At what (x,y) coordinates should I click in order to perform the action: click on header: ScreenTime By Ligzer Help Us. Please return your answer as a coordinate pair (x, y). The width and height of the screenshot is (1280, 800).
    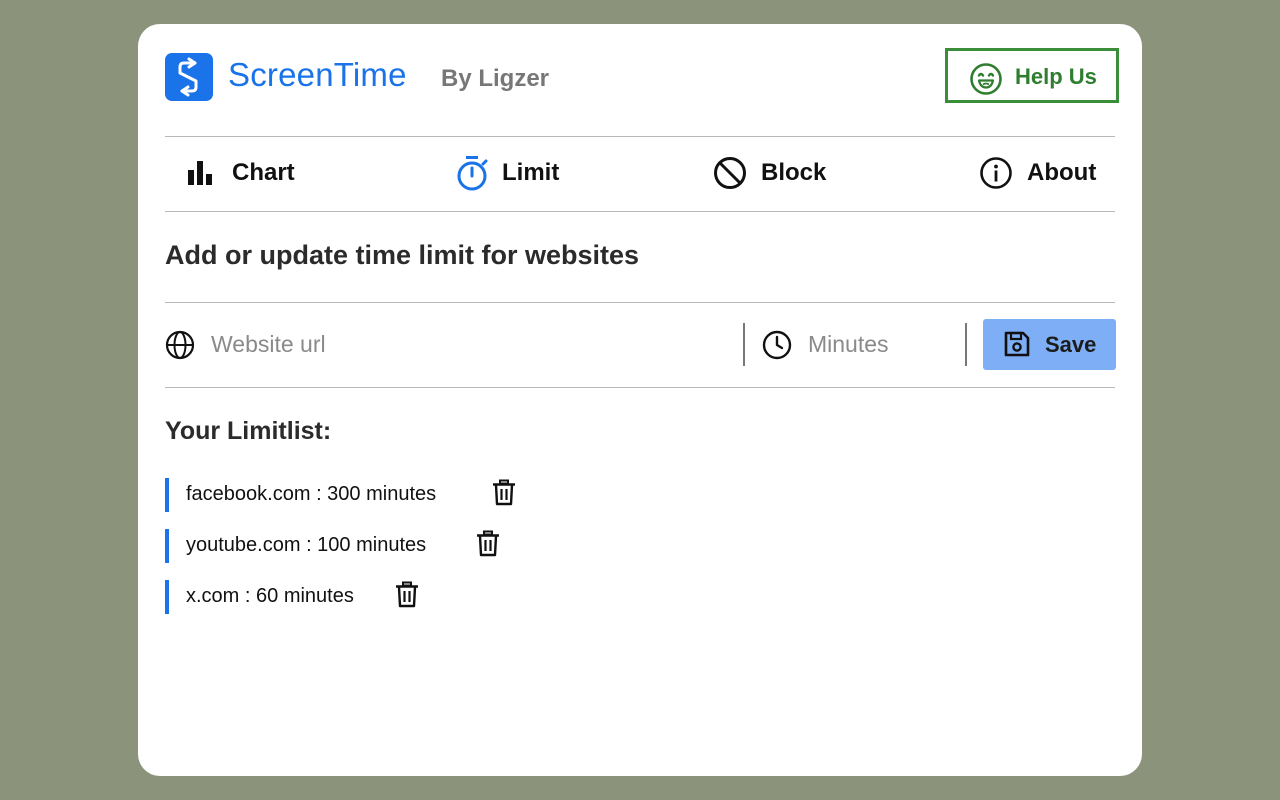
    Looking at the image, I should click on (642, 80).